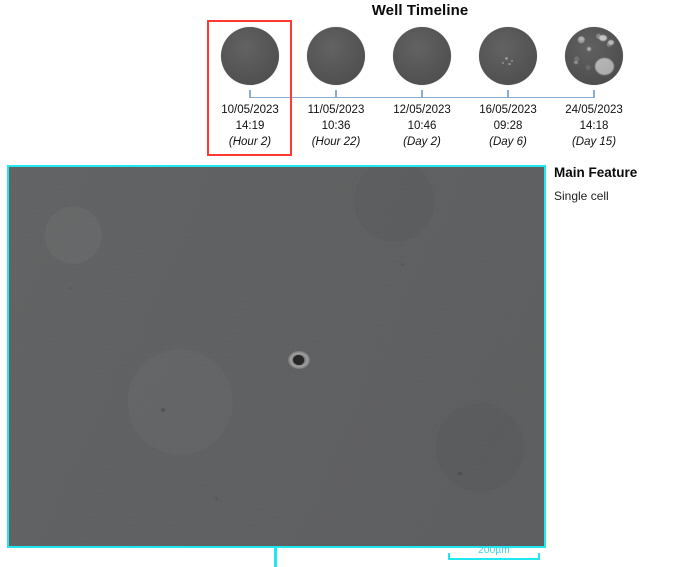 The height and width of the screenshot is (567, 682). Describe the element at coordinates (539, 556) in the screenshot. I see `scale-bar-cap-right` at that location.